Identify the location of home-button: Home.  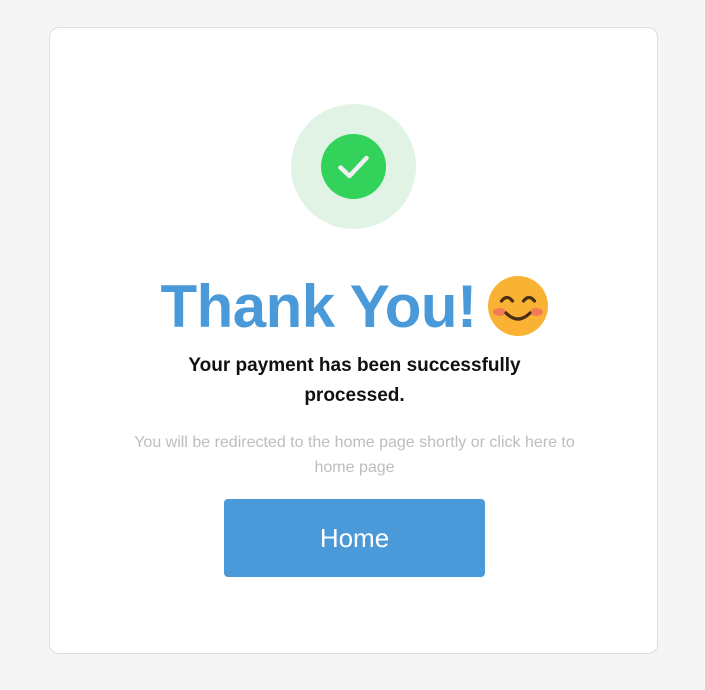
(354, 538).